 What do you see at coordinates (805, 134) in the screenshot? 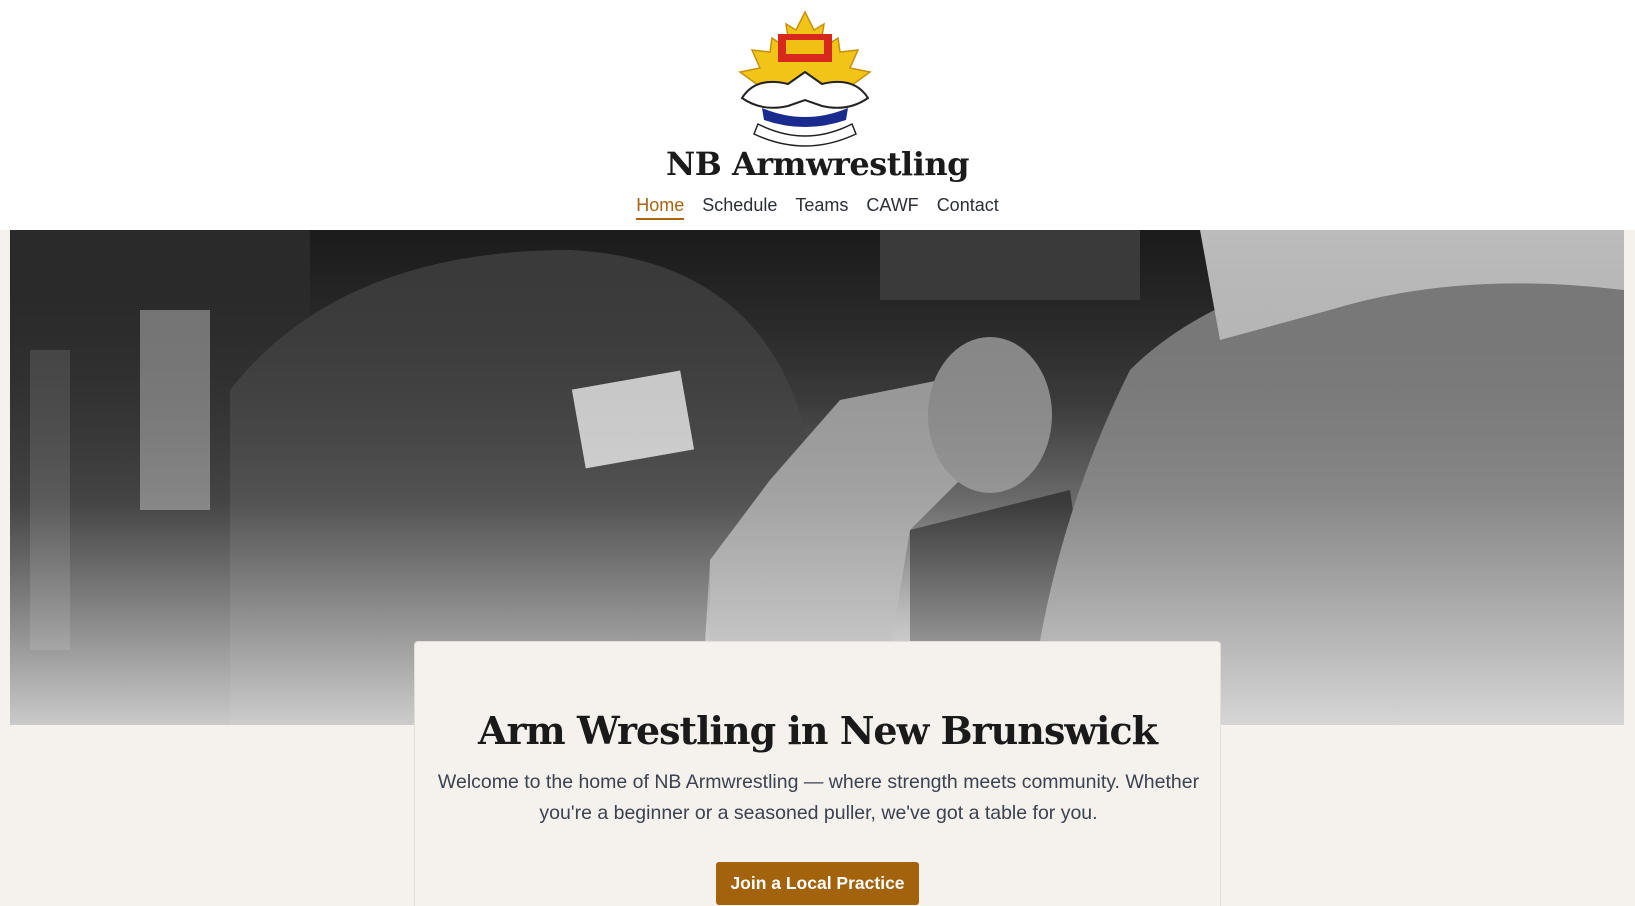
I see `ribbon-shape` at bounding box center [805, 134].